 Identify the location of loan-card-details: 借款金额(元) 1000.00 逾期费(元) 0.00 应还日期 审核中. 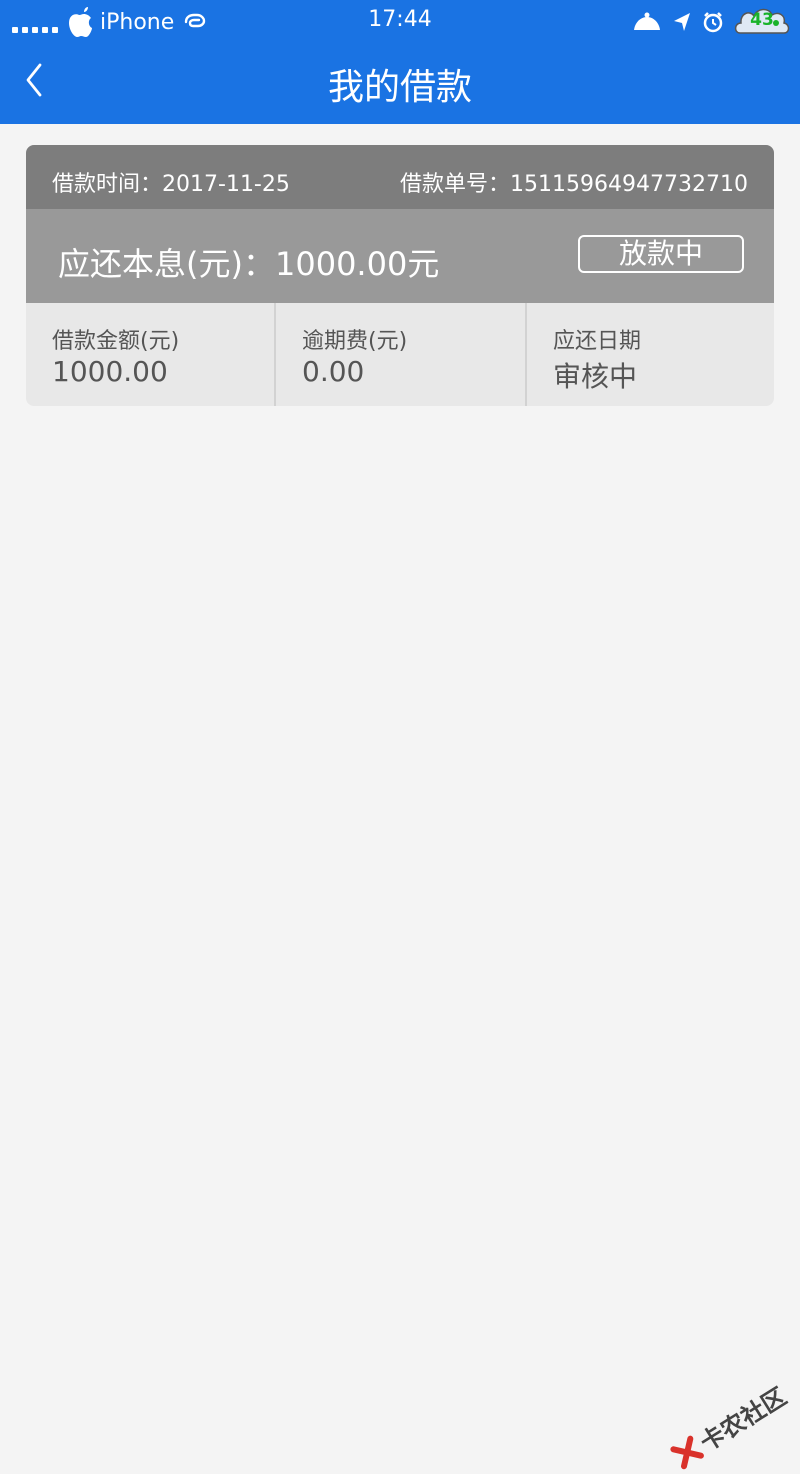
(400, 354).